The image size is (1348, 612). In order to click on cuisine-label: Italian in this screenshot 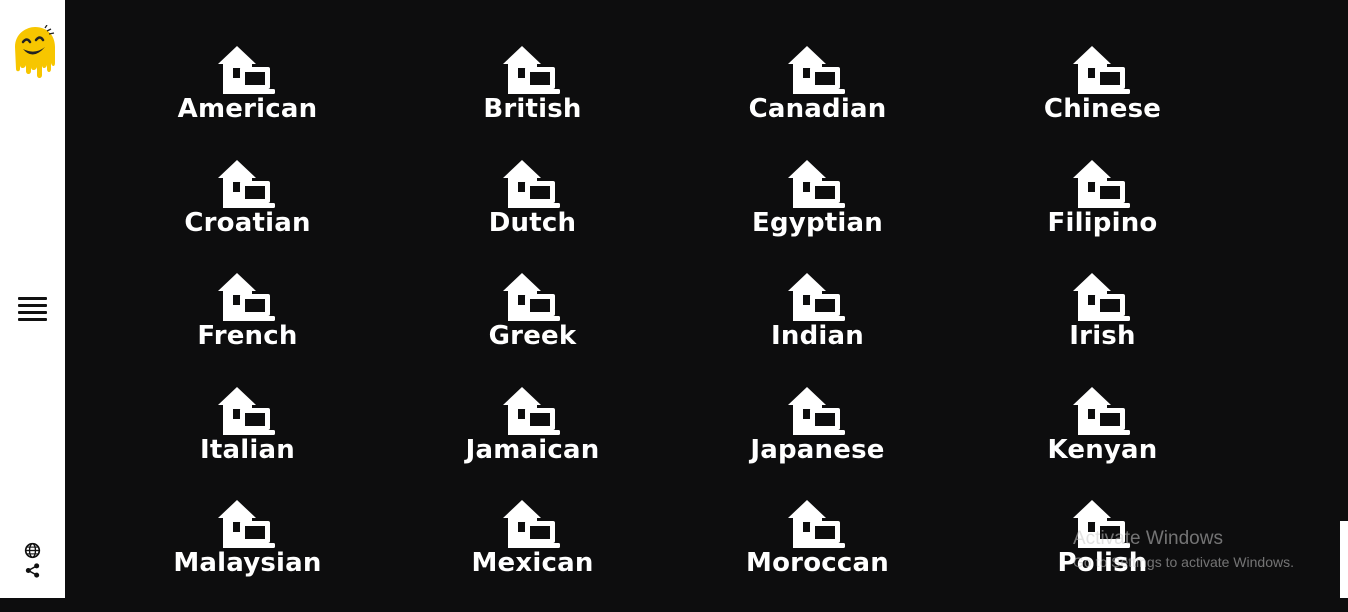, I will do `click(247, 449)`.